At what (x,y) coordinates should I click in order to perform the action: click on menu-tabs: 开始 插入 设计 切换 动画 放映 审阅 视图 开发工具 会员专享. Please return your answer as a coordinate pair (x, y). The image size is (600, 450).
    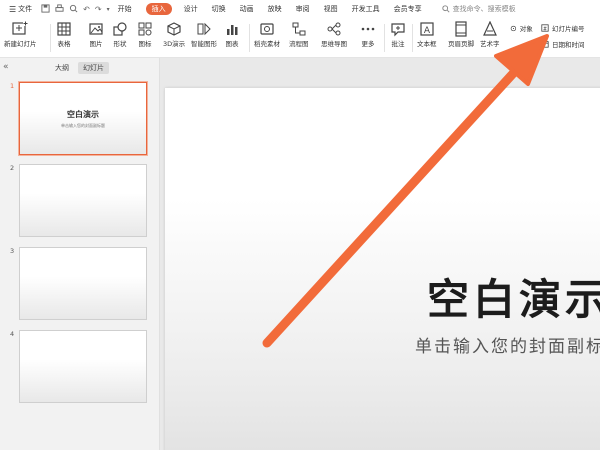
    Looking at the image, I should click on (277, 9).